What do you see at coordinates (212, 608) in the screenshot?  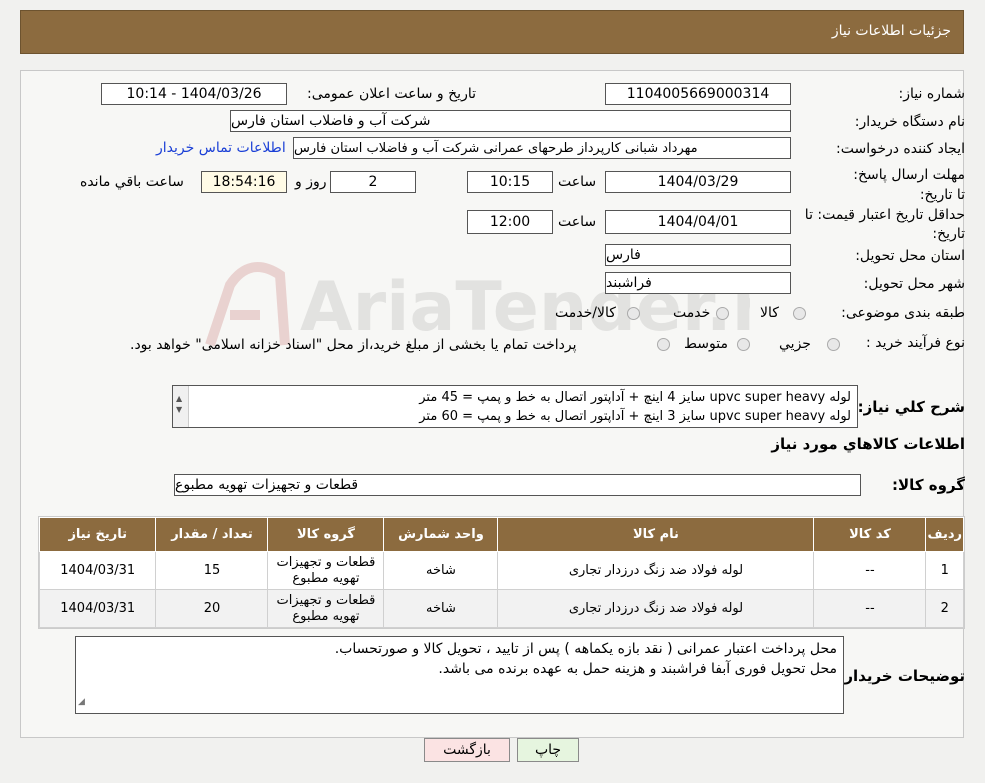 I see `cell-qty: 20` at bounding box center [212, 608].